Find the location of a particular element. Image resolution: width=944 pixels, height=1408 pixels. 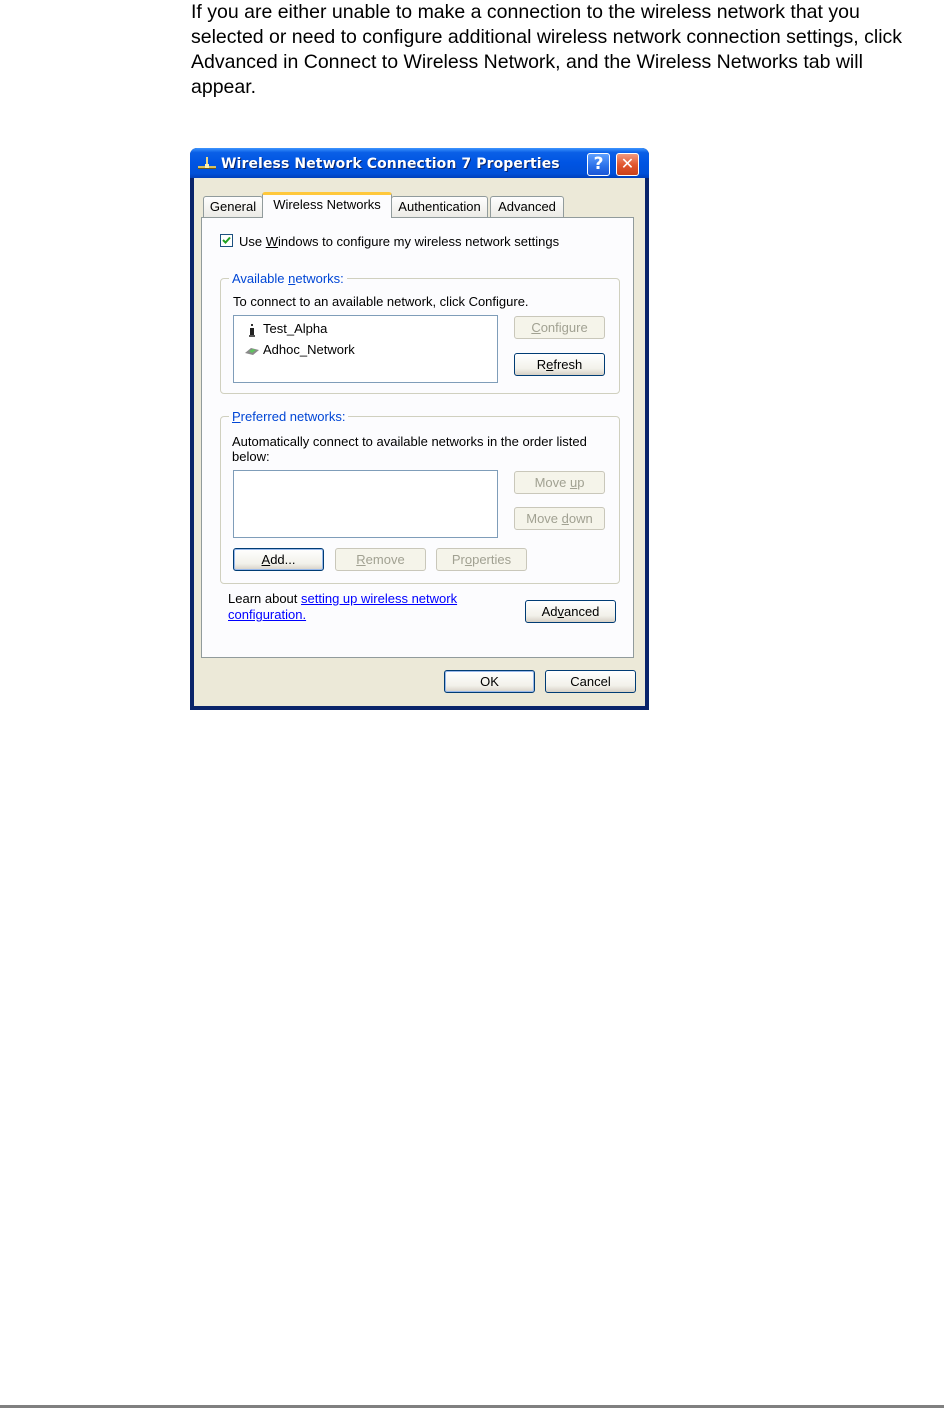

ok-button: OK is located at coordinates (489, 681).